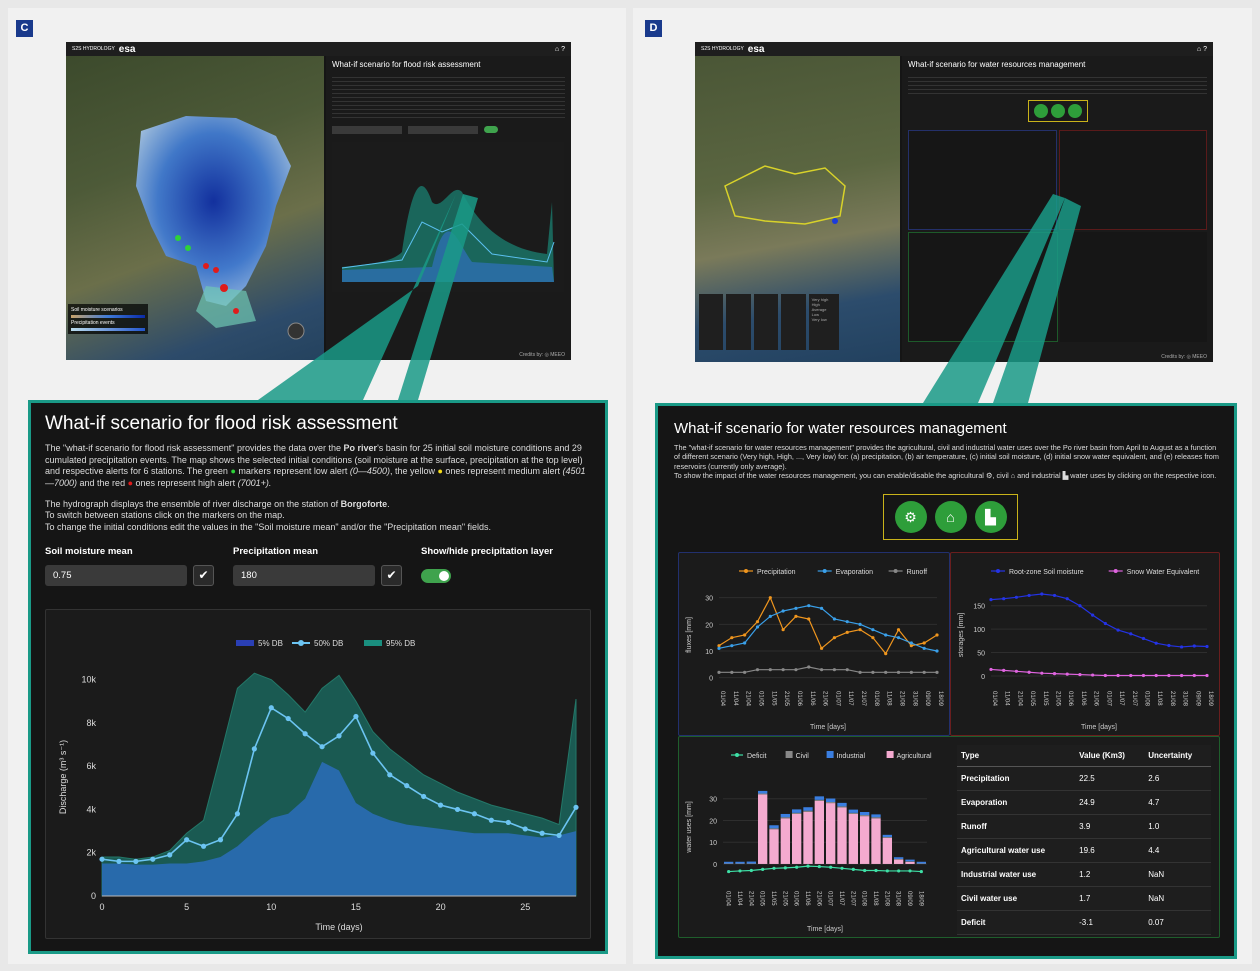  What do you see at coordinates (979, 630) in the screenshot?
I see `y-tick-label: 100` at bounding box center [979, 630].